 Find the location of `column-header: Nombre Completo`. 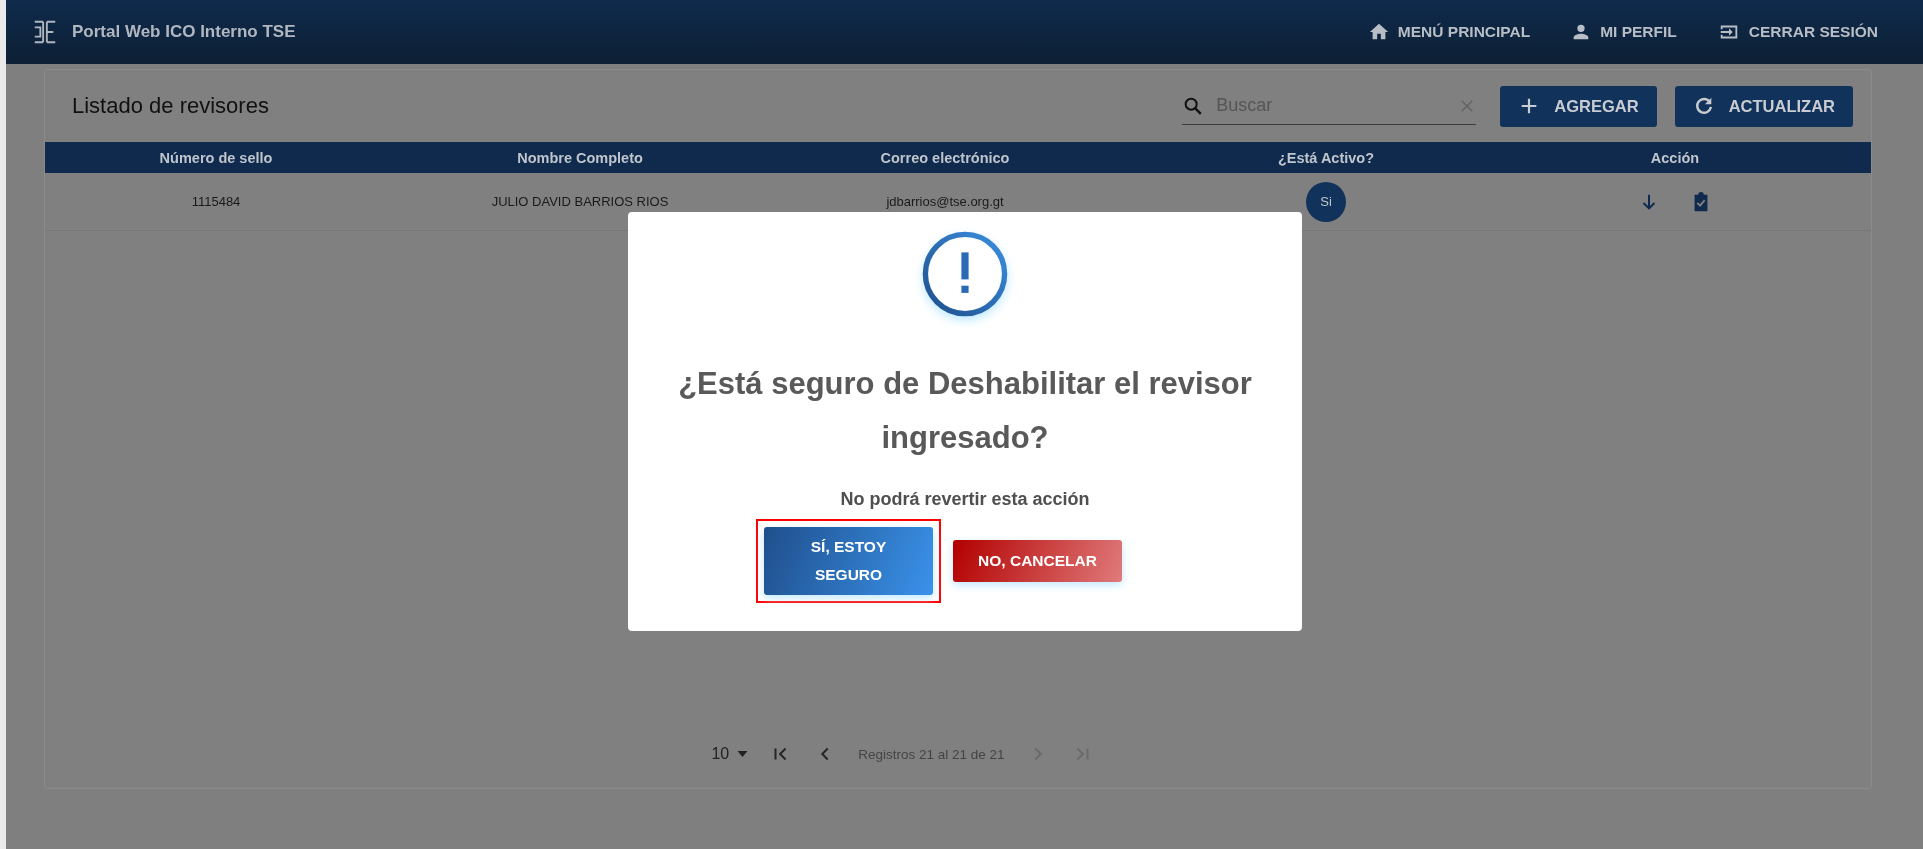

column-header: Nombre Completo is located at coordinates (580, 157).